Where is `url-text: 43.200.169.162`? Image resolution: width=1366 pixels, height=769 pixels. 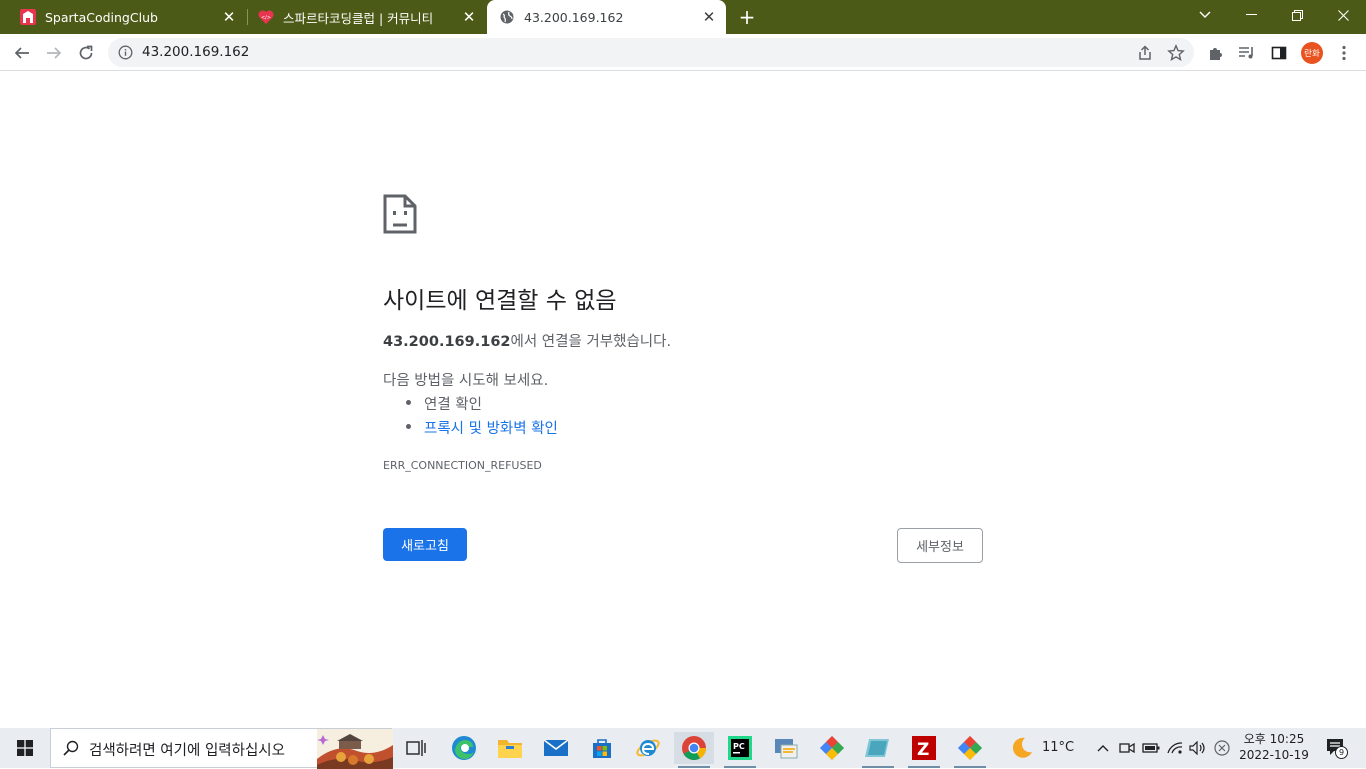
url-text: 43.200.169.162 is located at coordinates (196, 52).